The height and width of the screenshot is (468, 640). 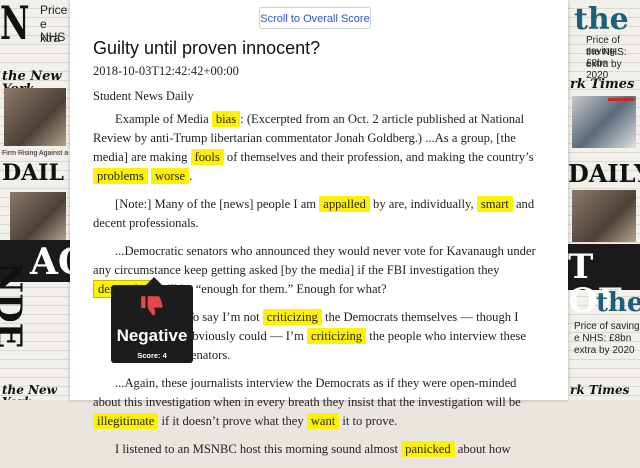 What do you see at coordinates (35, 153) in the screenshot?
I see `headline-fragment: Firm Rising Against a` at bounding box center [35, 153].